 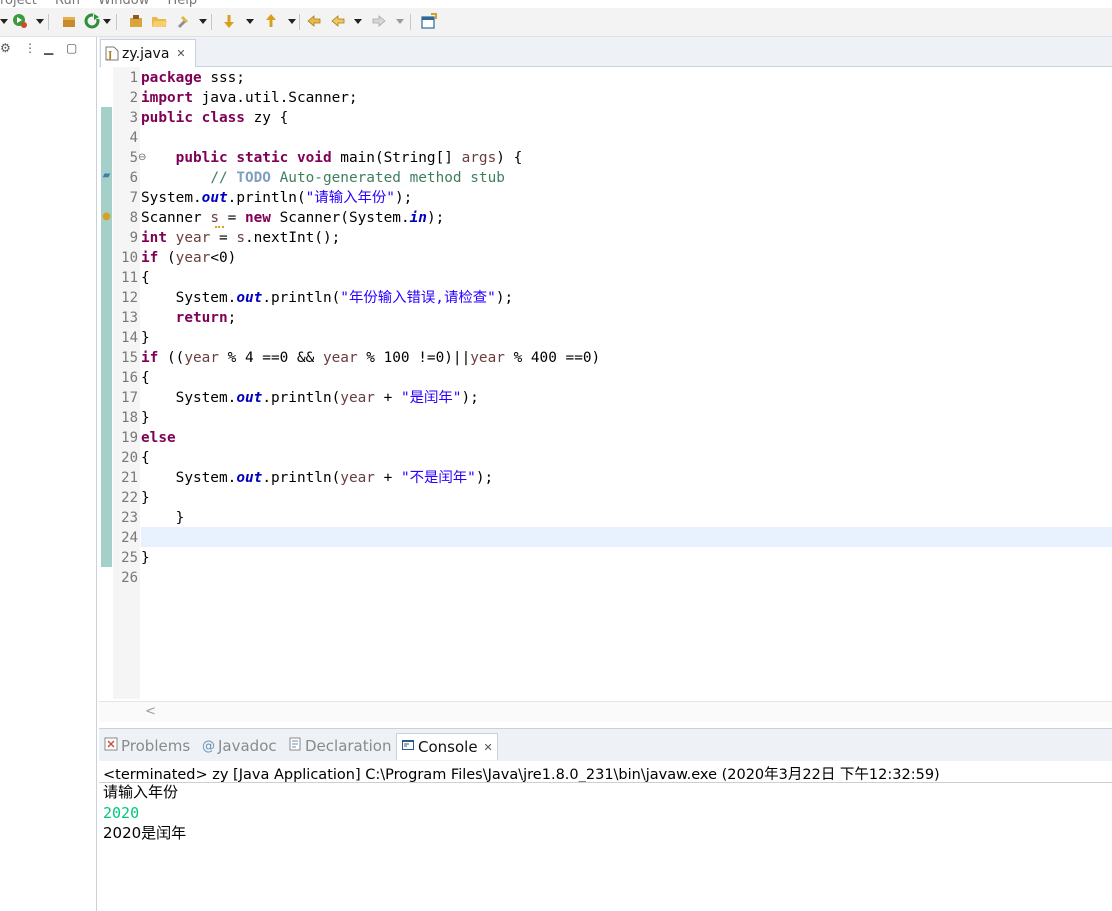 What do you see at coordinates (292, 218) in the screenshot?
I see `code-line: Scanner s = new Scanner(System.in);` at bounding box center [292, 218].